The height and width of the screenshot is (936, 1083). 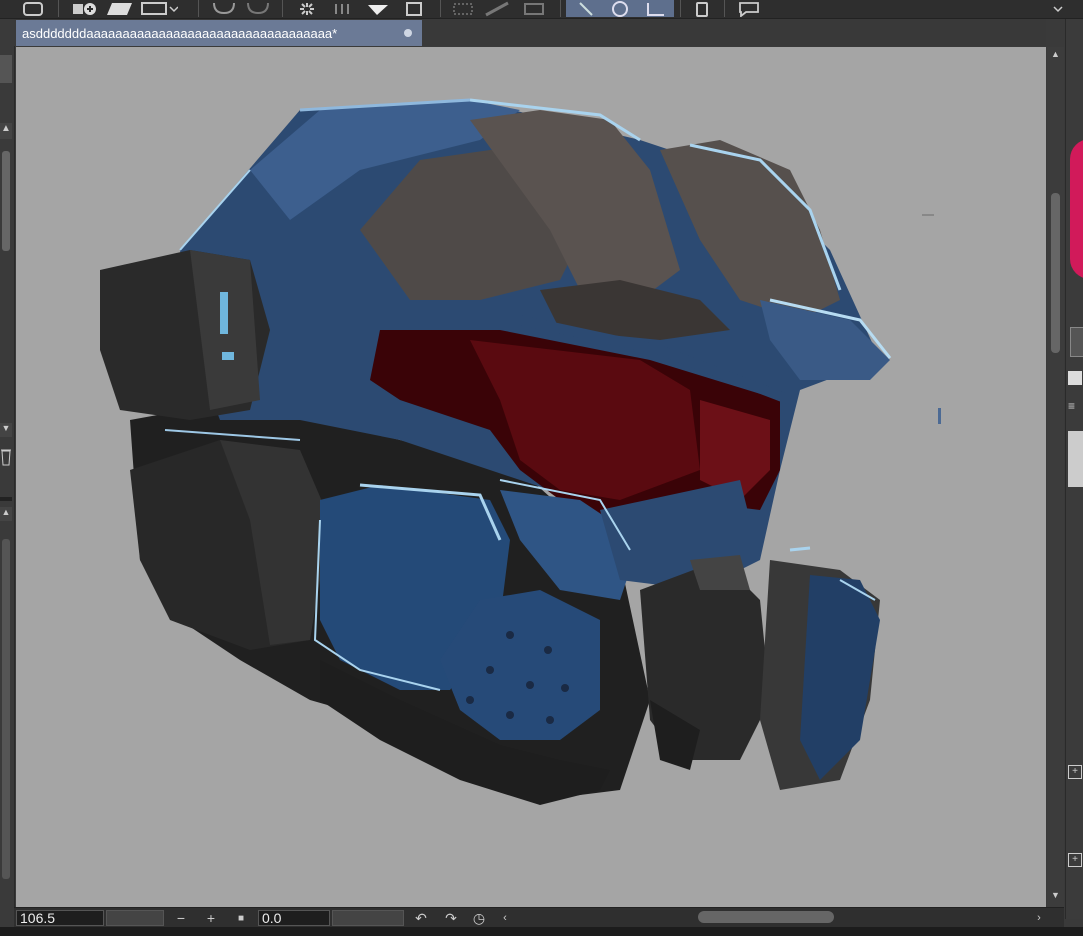 What do you see at coordinates (1039, 918) in the screenshot?
I see `scroll-right-arrow-icon: ›` at bounding box center [1039, 918].